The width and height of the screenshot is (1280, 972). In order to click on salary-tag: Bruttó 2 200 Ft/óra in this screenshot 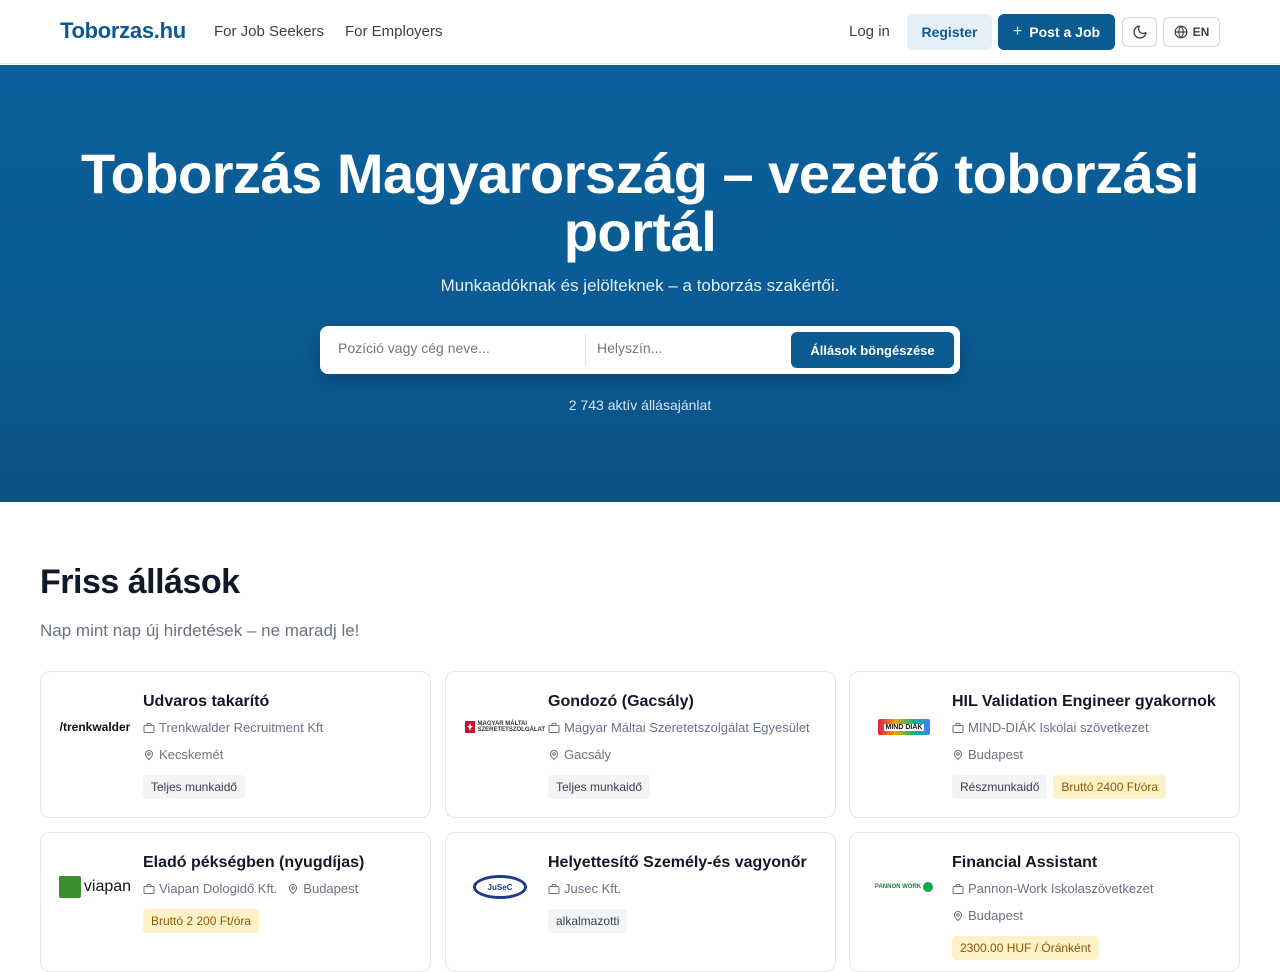, I will do `click(201, 921)`.